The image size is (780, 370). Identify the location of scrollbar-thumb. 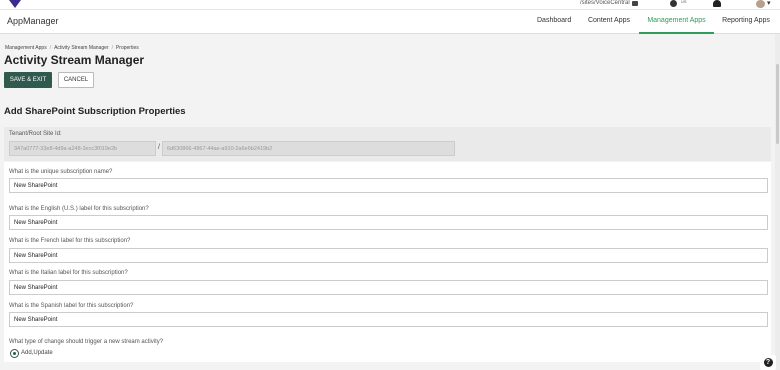
(777, 104).